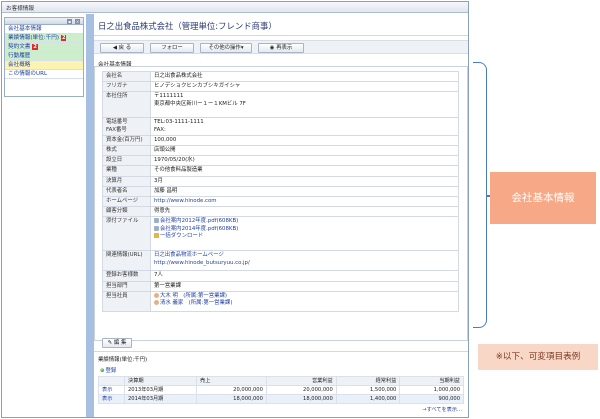 This screenshot has height=419, width=600. What do you see at coordinates (304, 255) in the screenshot?
I see `related-link-title: 日之出食品物流ホームページ` at bounding box center [304, 255].